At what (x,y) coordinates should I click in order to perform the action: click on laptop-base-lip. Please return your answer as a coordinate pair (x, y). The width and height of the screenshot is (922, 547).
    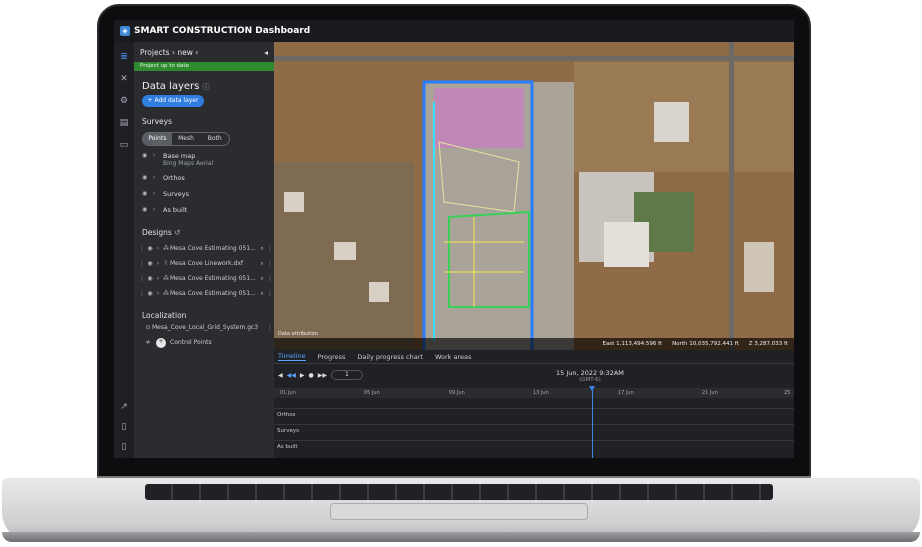
    Looking at the image, I should click on (461, 537).